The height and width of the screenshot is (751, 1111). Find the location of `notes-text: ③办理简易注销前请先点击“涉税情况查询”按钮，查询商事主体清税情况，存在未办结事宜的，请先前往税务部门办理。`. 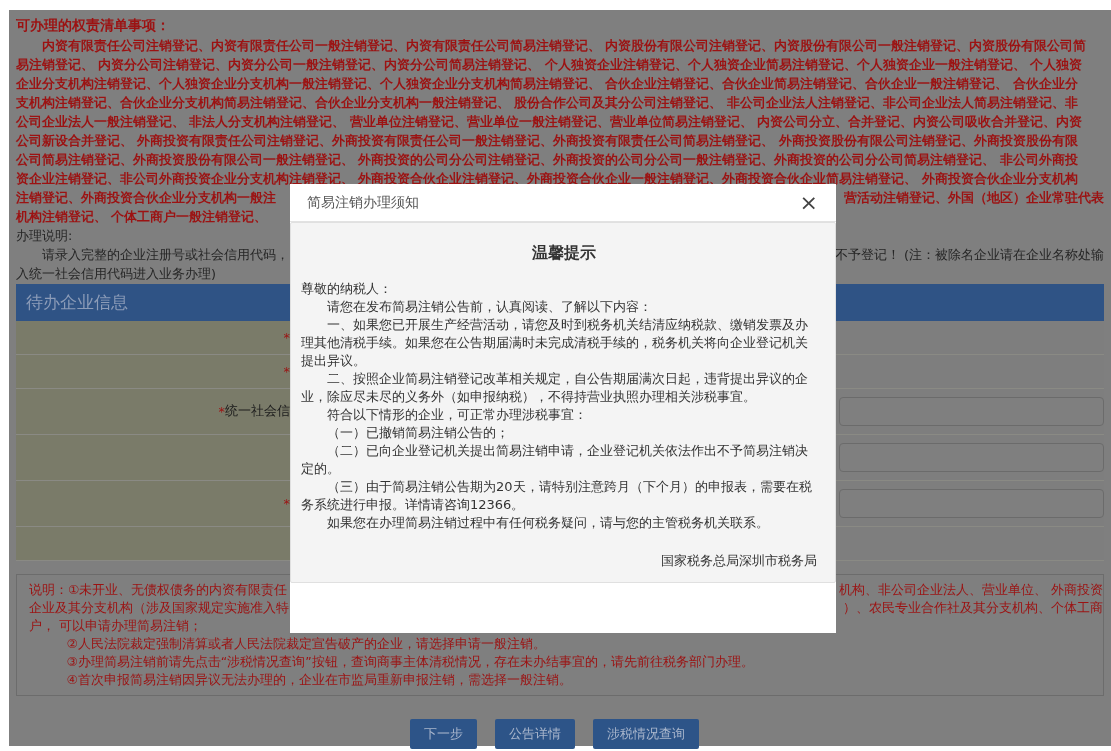

notes-text: ③办理简易注销前请先点击“涉税情况查询”按钮，查询商事主体清税情况，存在未办结事宜的，请先前往税务部门办理。 is located at coordinates (409, 662).